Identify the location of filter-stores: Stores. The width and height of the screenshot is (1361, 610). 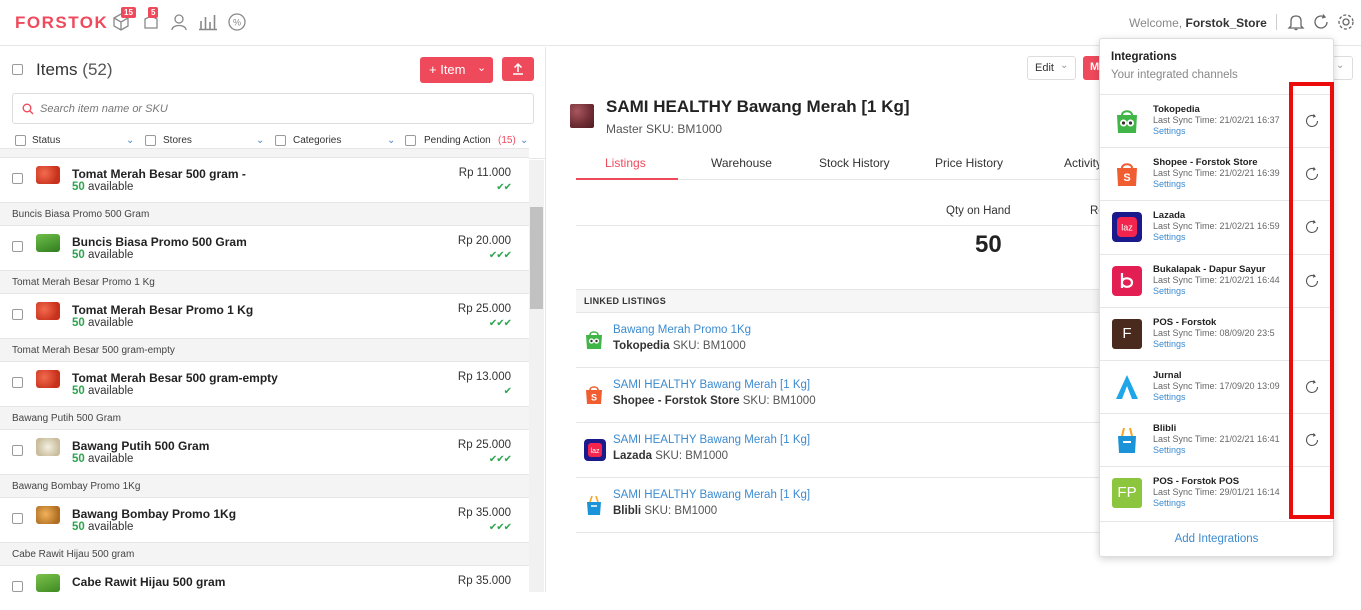
(177, 140).